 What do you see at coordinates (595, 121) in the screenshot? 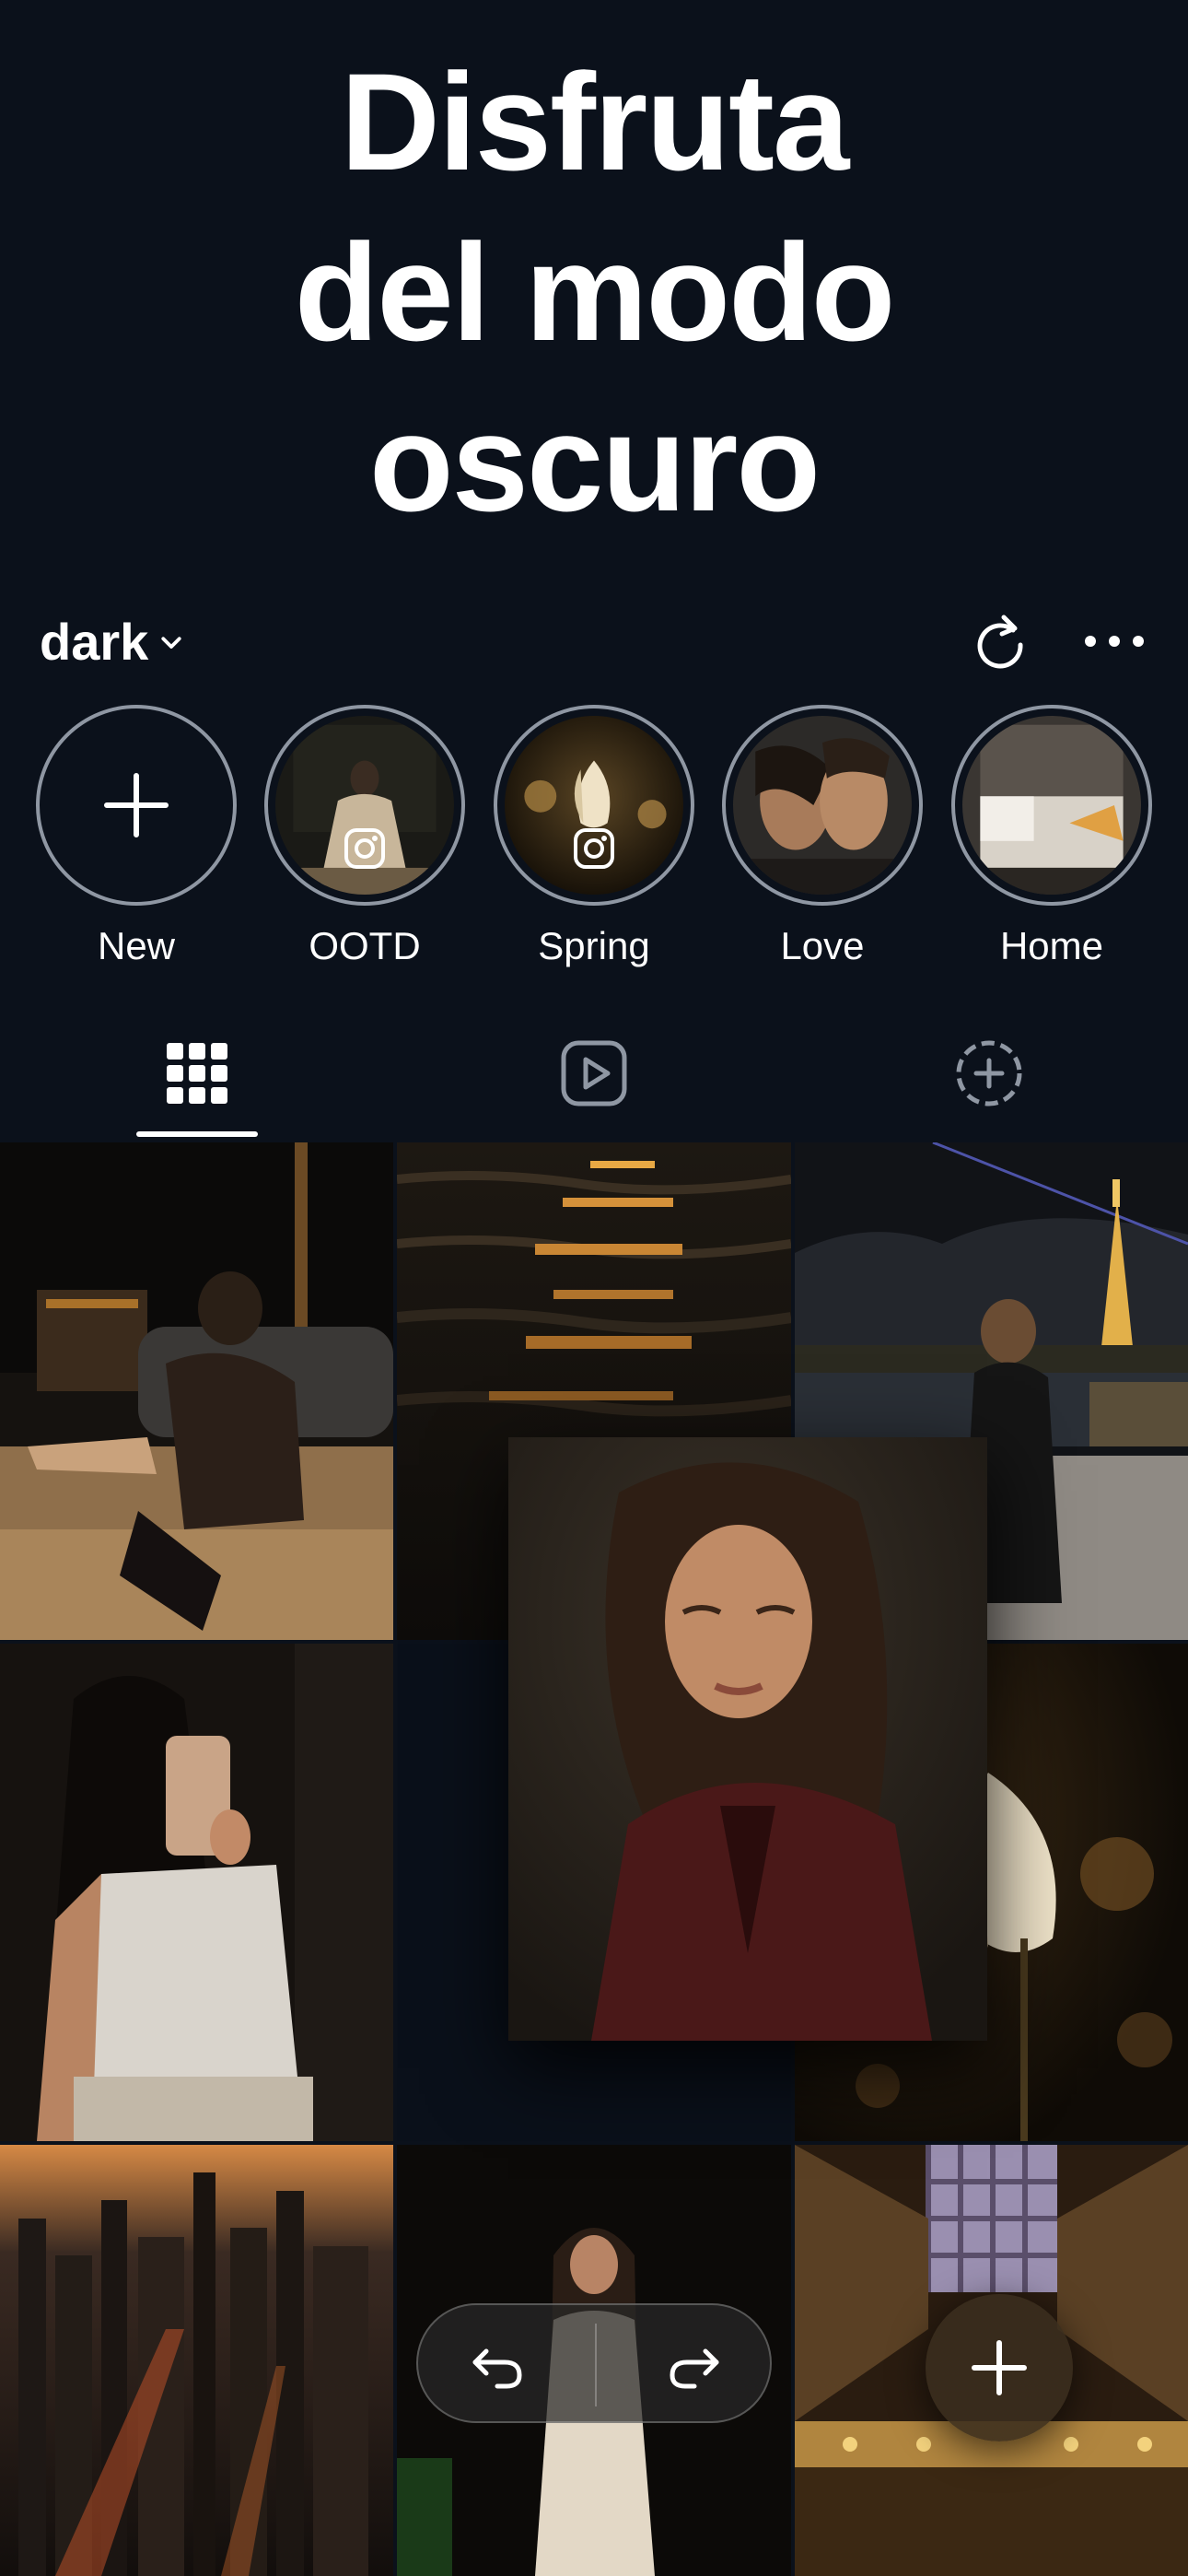
I see `hero-line-1: Disfruta` at bounding box center [595, 121].